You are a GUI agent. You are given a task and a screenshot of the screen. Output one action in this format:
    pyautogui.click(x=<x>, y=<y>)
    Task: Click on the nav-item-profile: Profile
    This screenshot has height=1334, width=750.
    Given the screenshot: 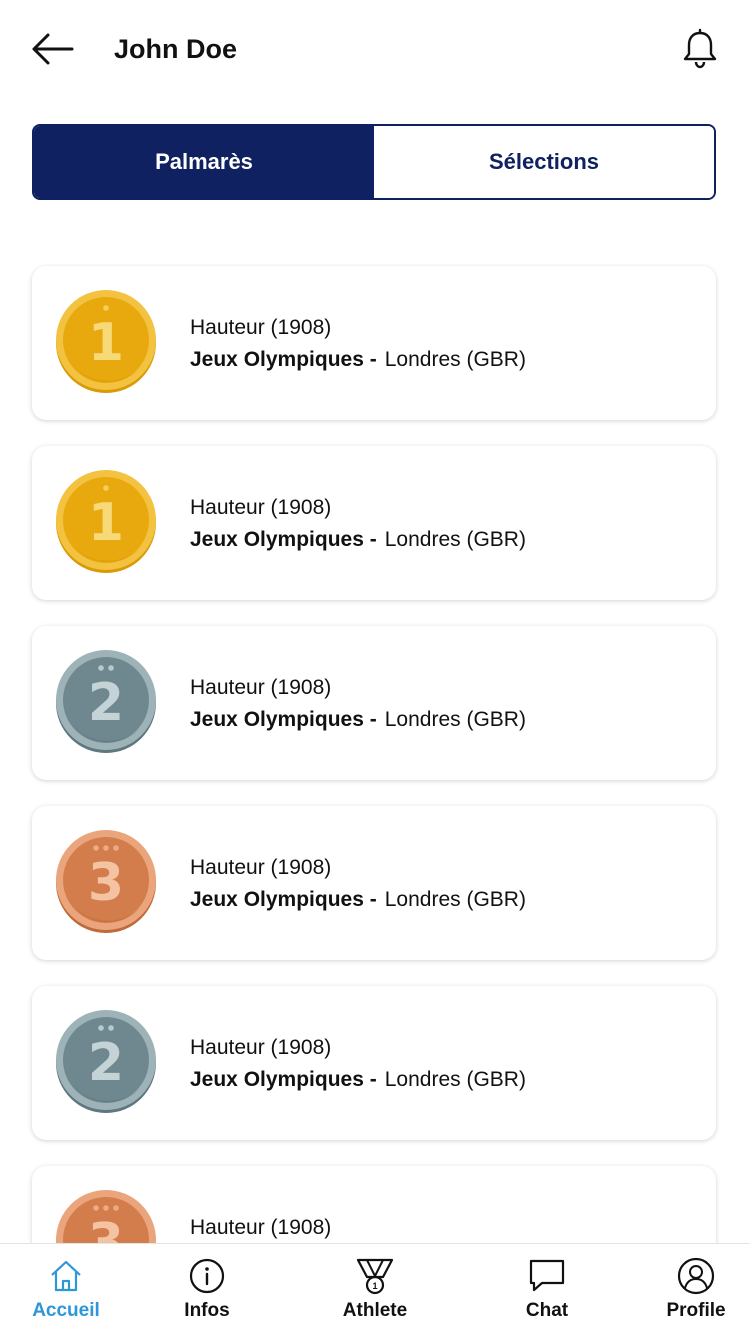 What is the action you would take?
    pyautogui.click(x=695, y=1289)
    